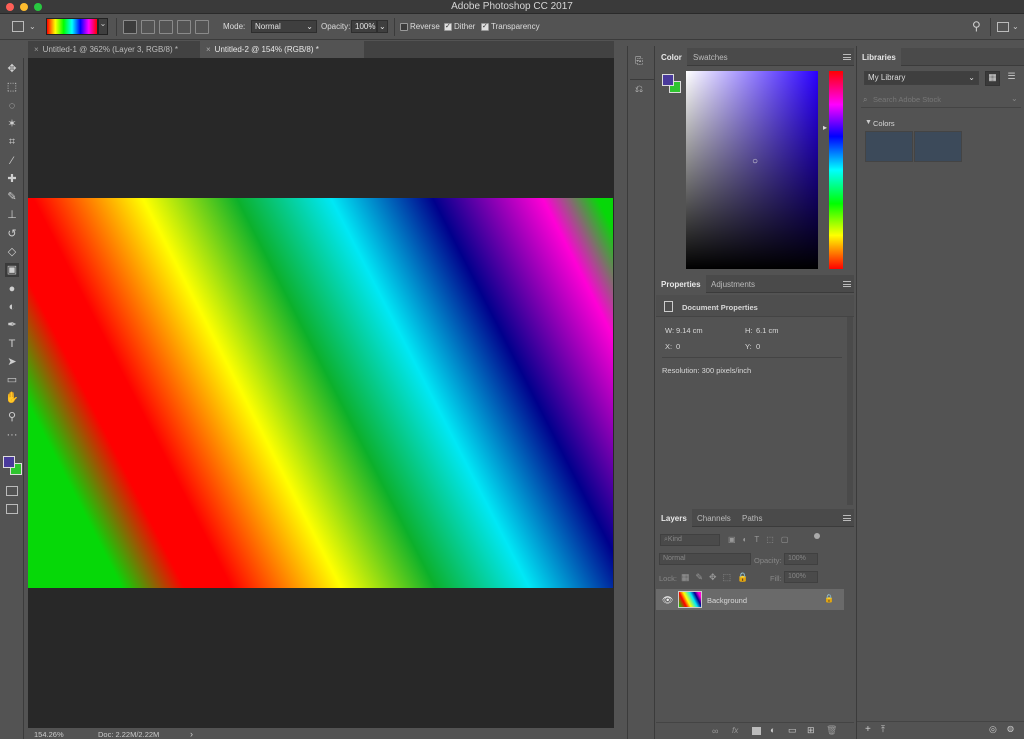  What do you see at coordinates (282, 49) in the screenshot?
I see `tab-untitled-2: × Untitled-2 @ 154% (RGB/8) *` at bounding box center [282, 49].